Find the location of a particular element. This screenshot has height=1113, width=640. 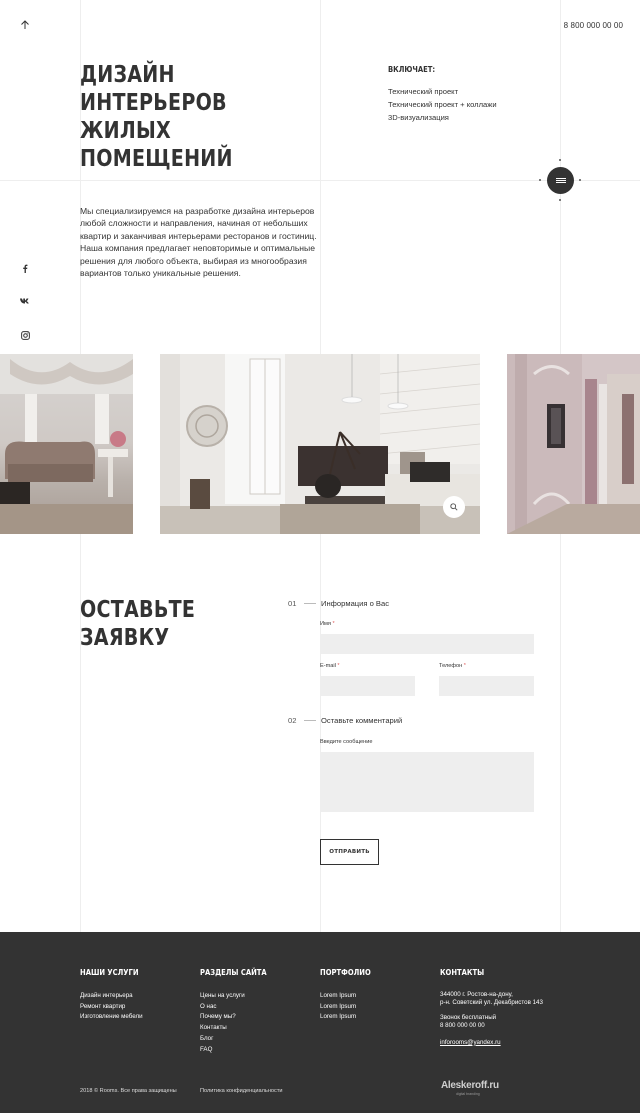

email-label: E-mail * is located at coordinates (330, 666).